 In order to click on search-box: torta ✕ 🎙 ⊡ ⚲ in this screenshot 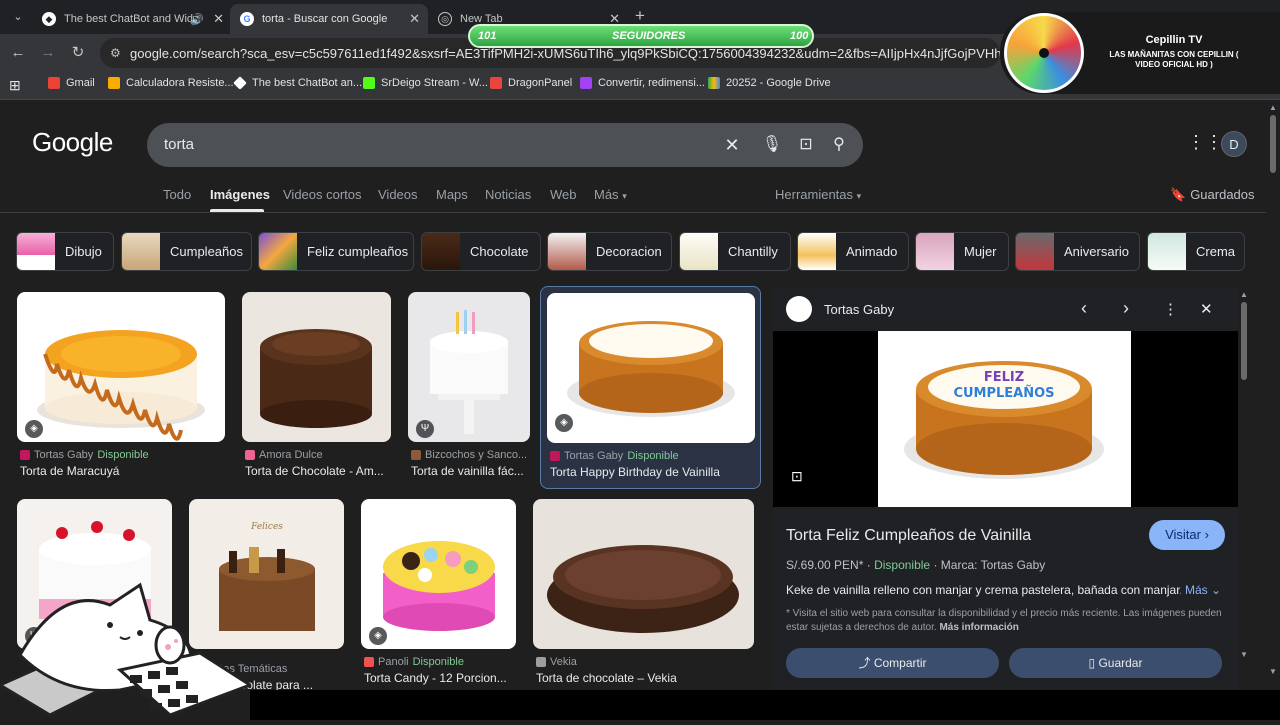, I will do `click(505, 145)`.